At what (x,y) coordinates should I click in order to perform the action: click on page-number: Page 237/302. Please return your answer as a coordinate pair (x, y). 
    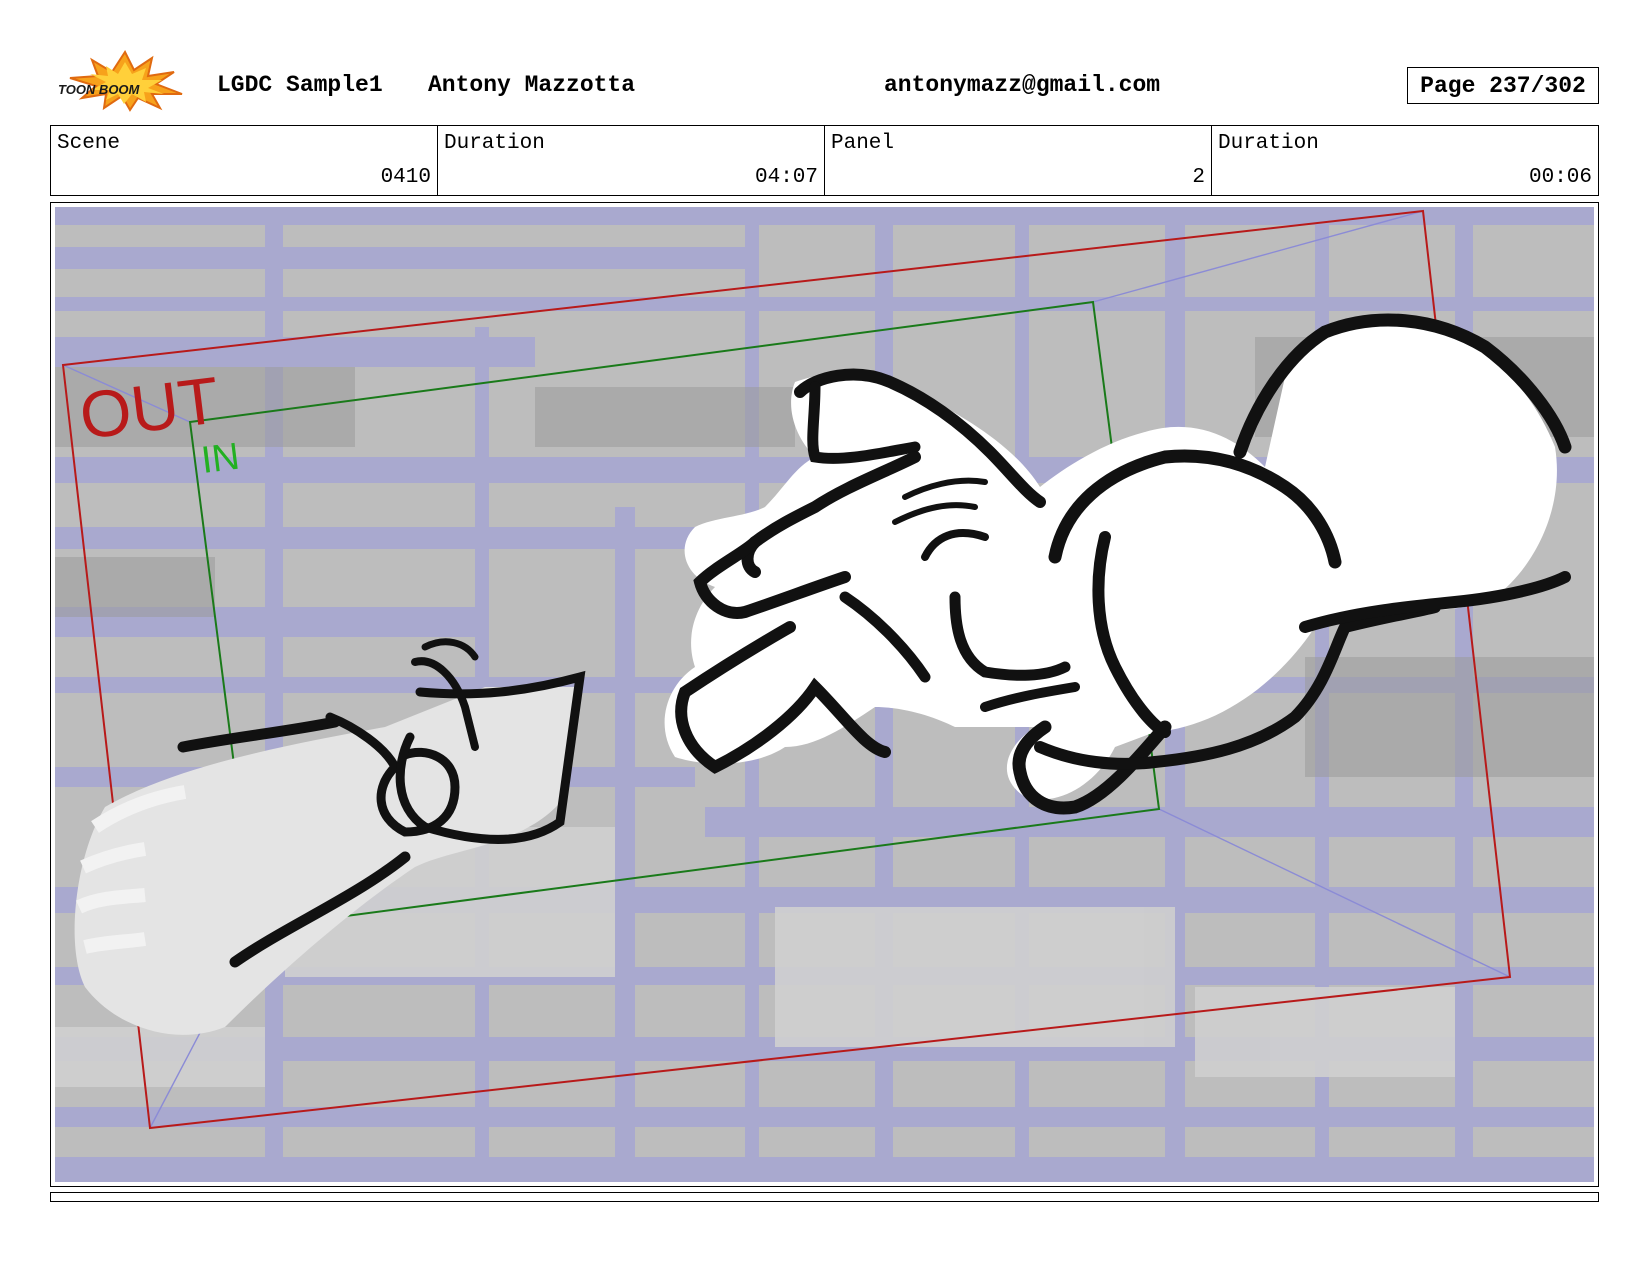
    Looking at the image, I should click on (1503, 85).